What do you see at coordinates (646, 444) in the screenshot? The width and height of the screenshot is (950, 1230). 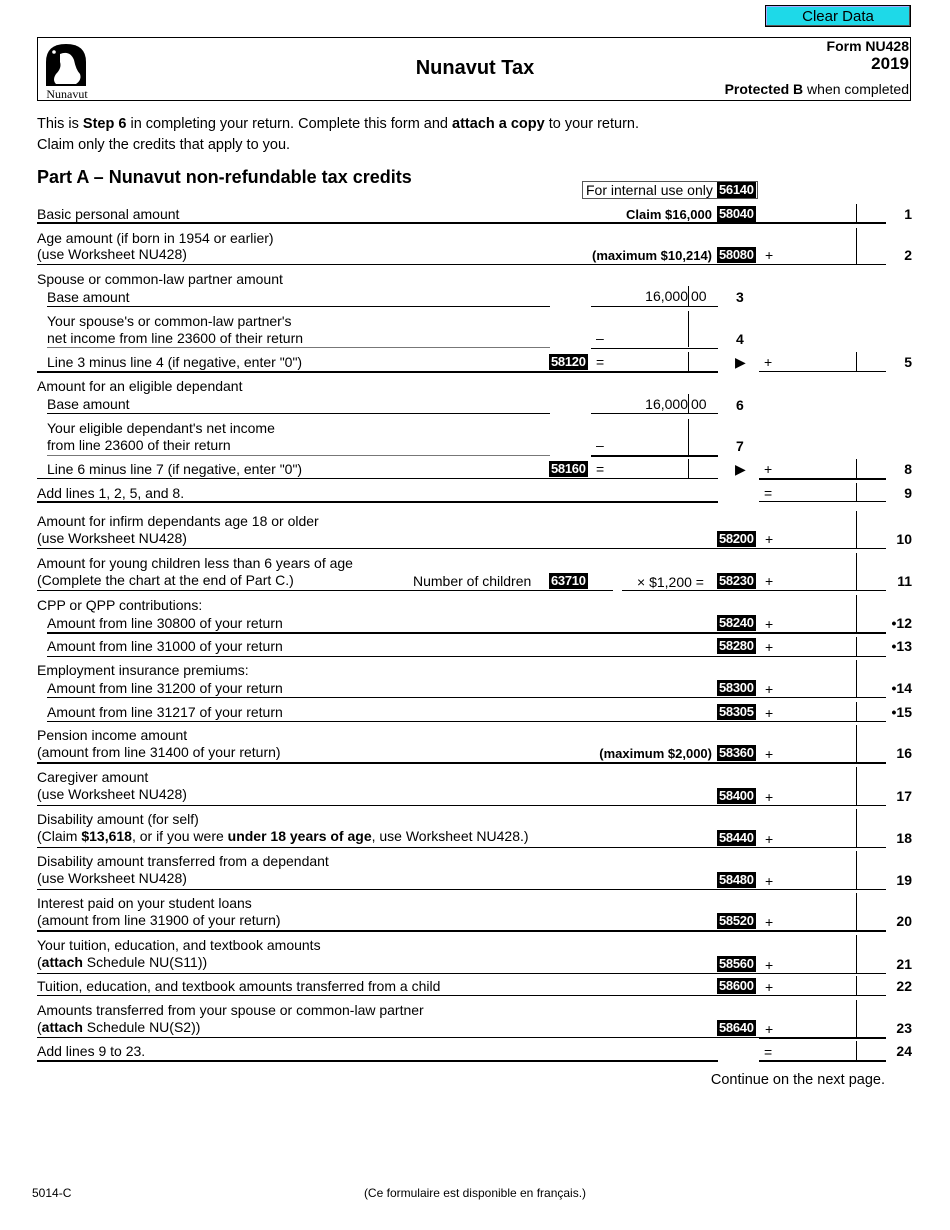 I see `line-7-amount-input` at bounding box center [646, 444].